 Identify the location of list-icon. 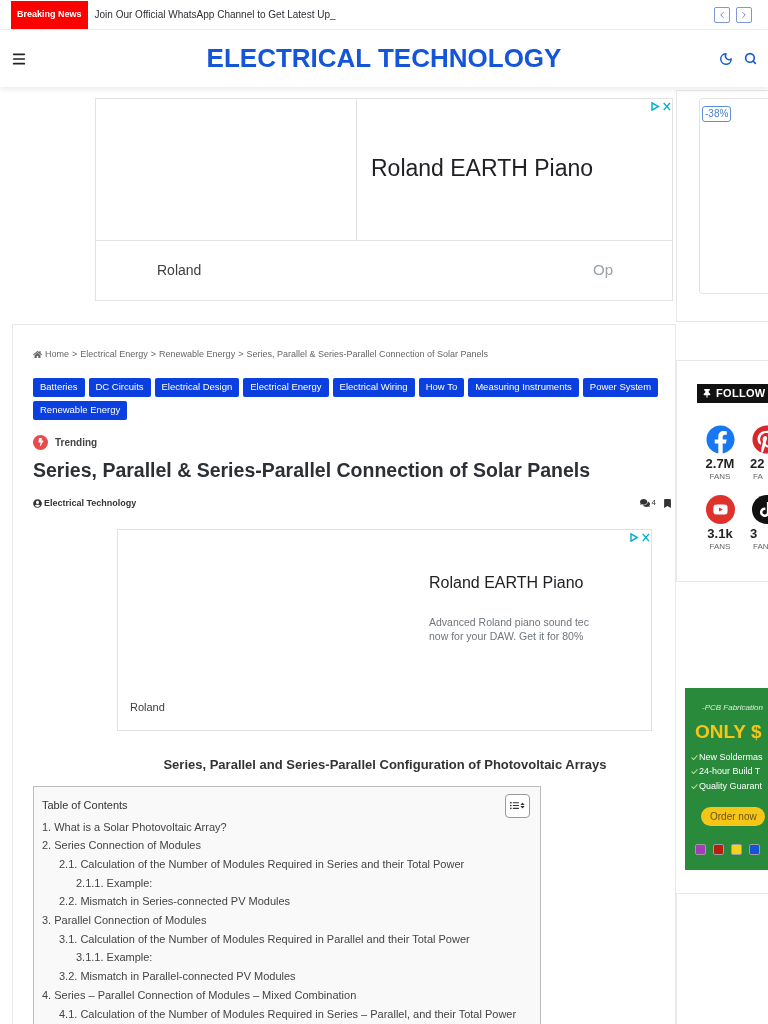
(514, 805).